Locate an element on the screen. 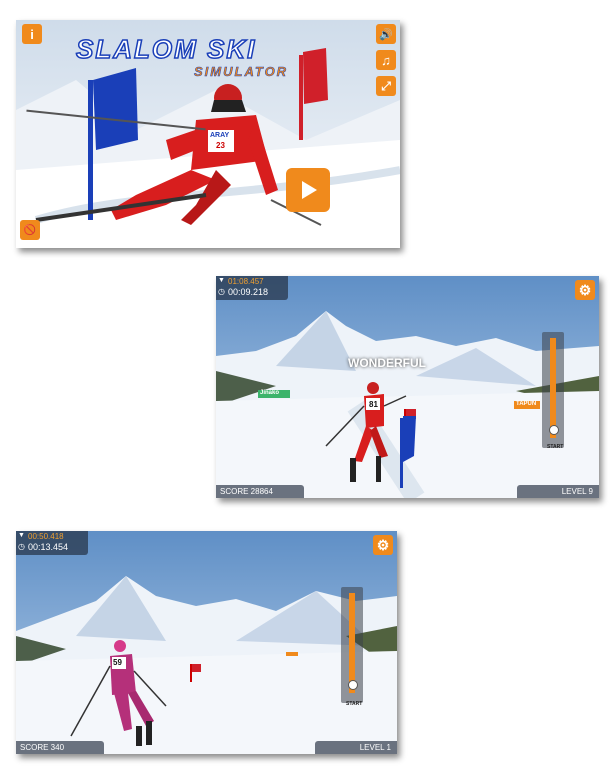 Image resolution: width=616 pixels, height=776 pixels. timer-panel: ▼ 01:08.457 ◷ 00:09.218 is located at coordinates (252, 288).